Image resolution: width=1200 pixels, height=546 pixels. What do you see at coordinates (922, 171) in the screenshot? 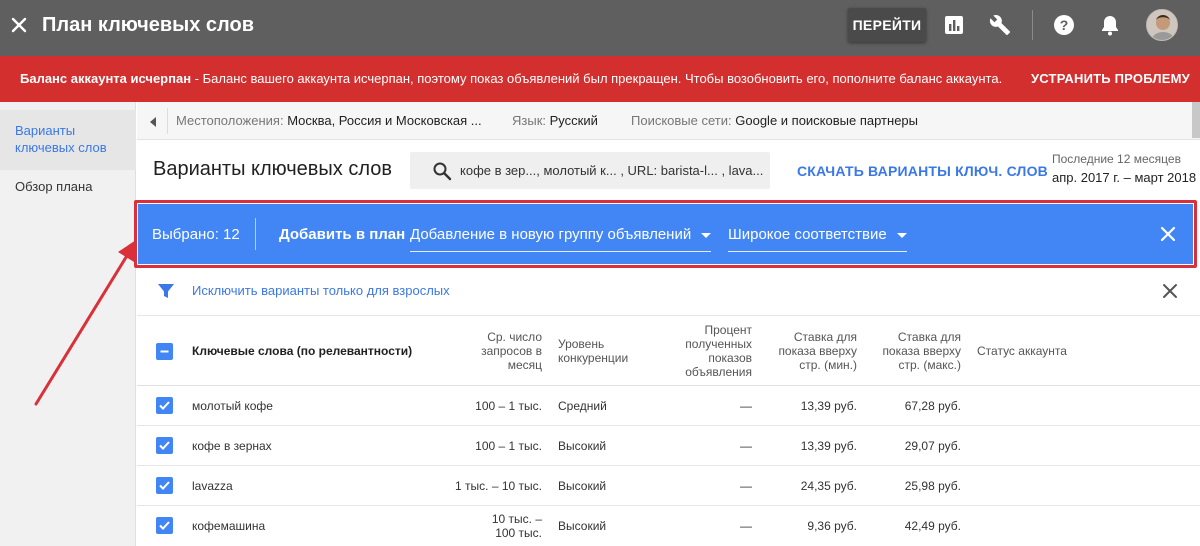
I see `download-keywords-button: СКАЧАТЬ ВАРИАНТЫ КЛЮЧ. СЛОВ` at bounding box center [922, 171].